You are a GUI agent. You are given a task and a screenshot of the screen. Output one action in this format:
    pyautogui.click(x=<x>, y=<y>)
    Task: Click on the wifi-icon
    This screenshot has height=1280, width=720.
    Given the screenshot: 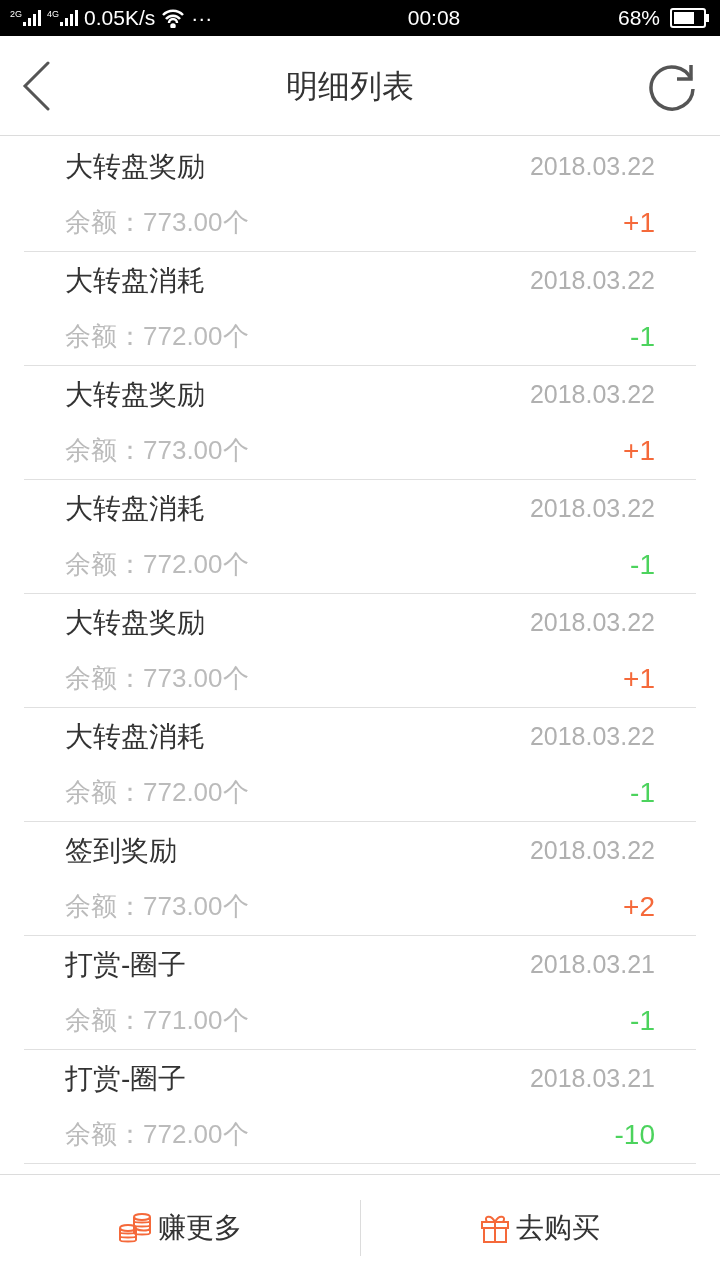 What is the action you would take?
    pyautogui.click(x=173, y=18)
    